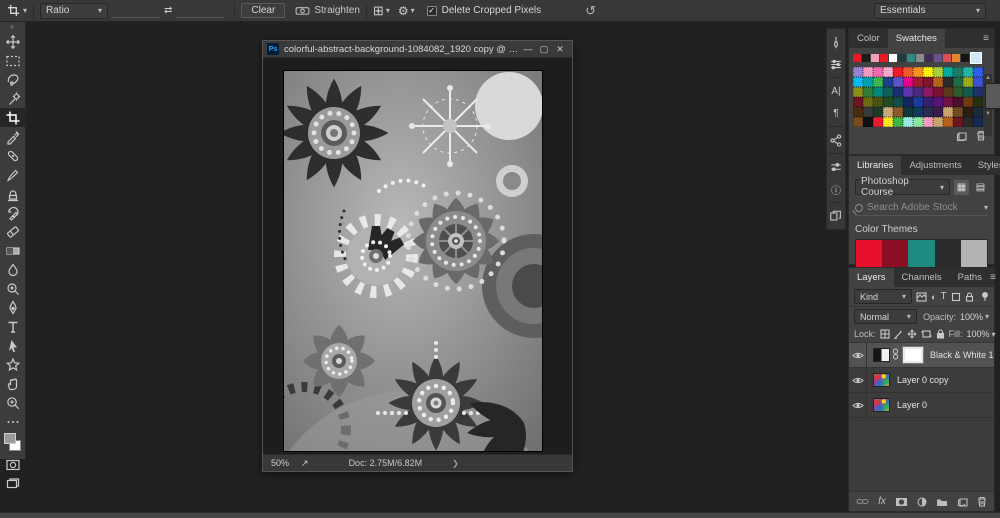 The width and height of the screenshot is (1000, 518). I want to click on status-chevron-icon: ❯, so click(455, 463).